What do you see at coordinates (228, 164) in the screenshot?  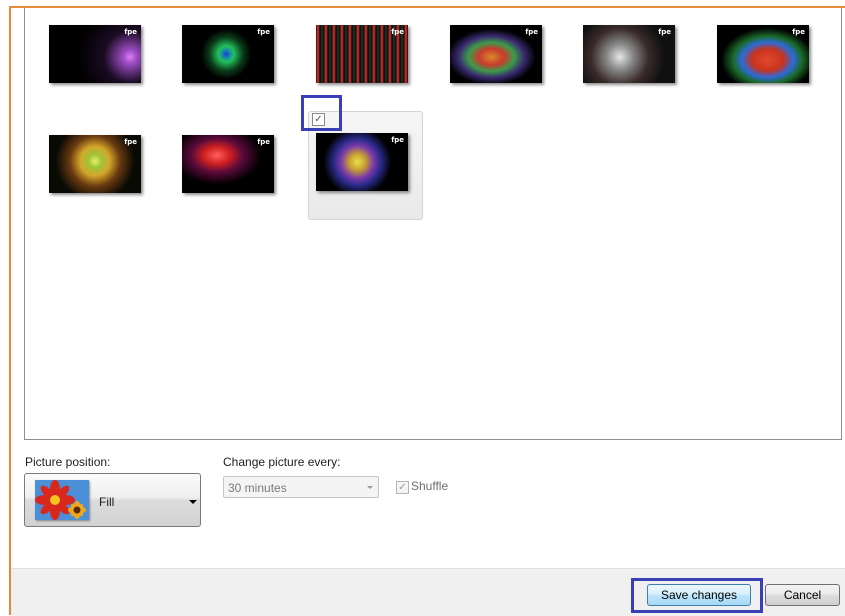 I see `thumbnail-8: fpe` at bounding box center [228, 164].